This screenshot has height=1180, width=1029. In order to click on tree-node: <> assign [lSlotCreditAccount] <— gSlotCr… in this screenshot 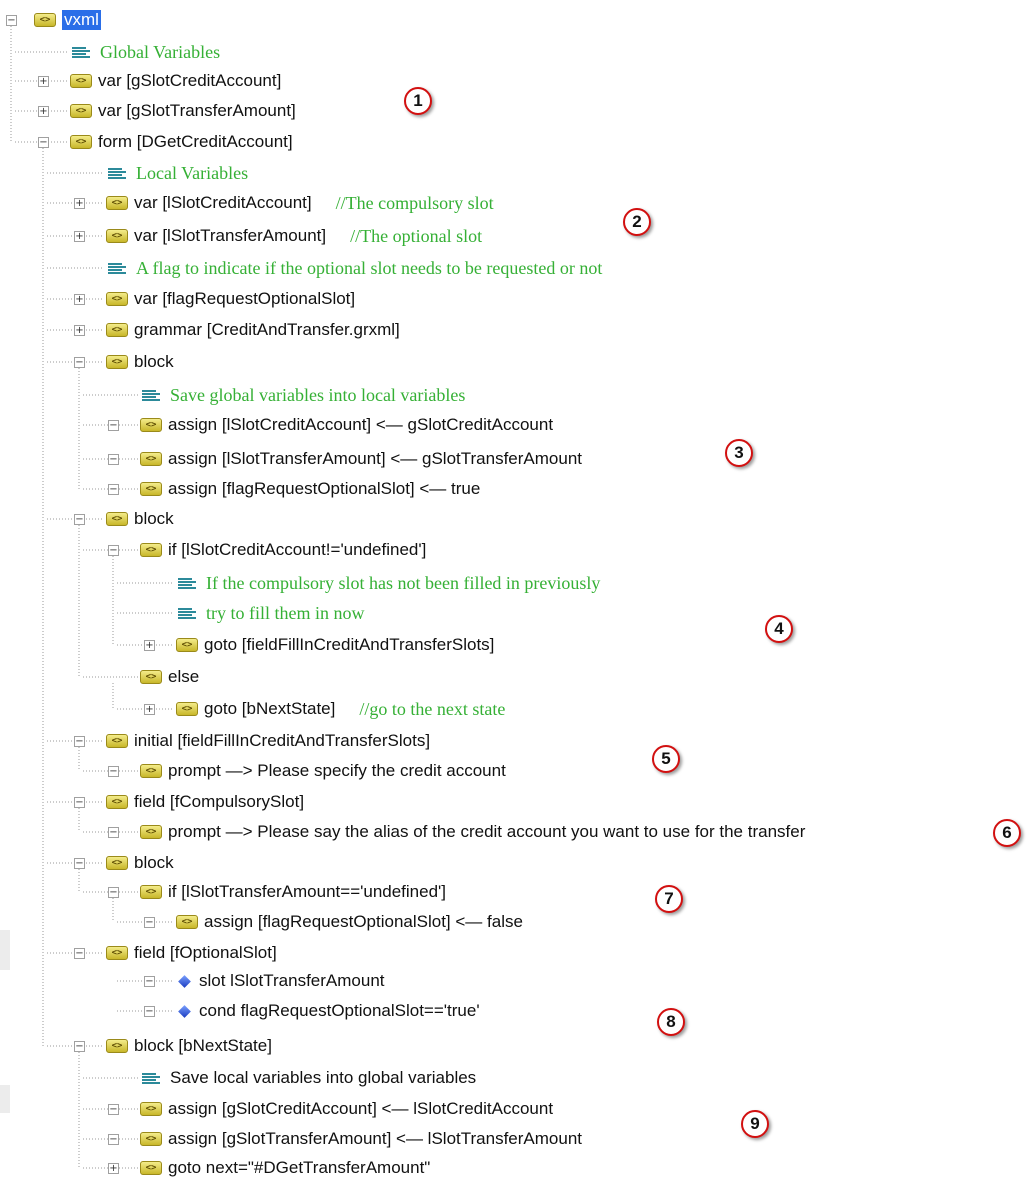, I will do `click(346, 425)`.